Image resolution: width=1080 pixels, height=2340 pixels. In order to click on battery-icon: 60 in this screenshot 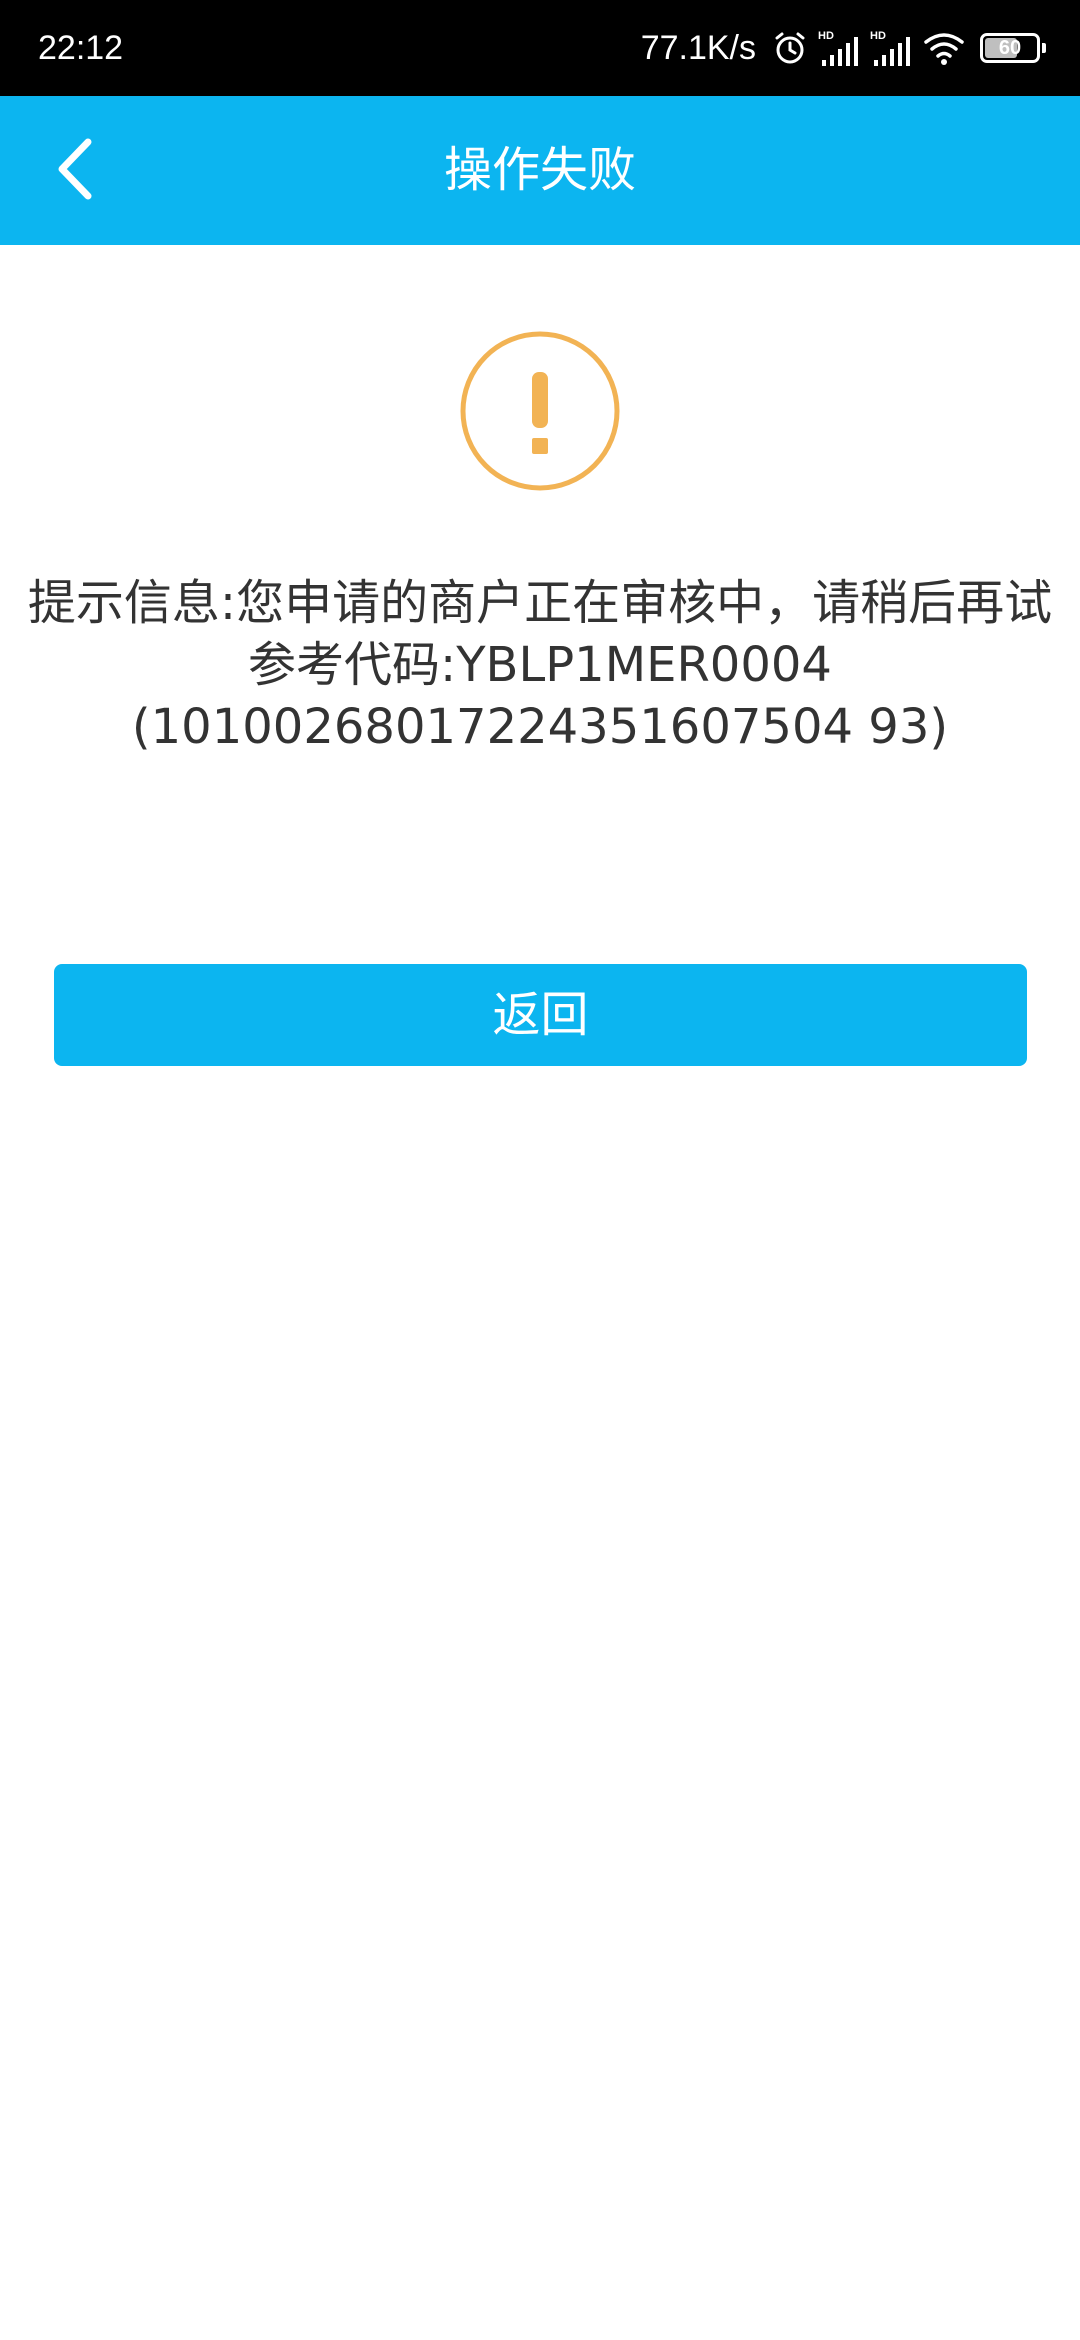, I will do `click(1013, 48)`.